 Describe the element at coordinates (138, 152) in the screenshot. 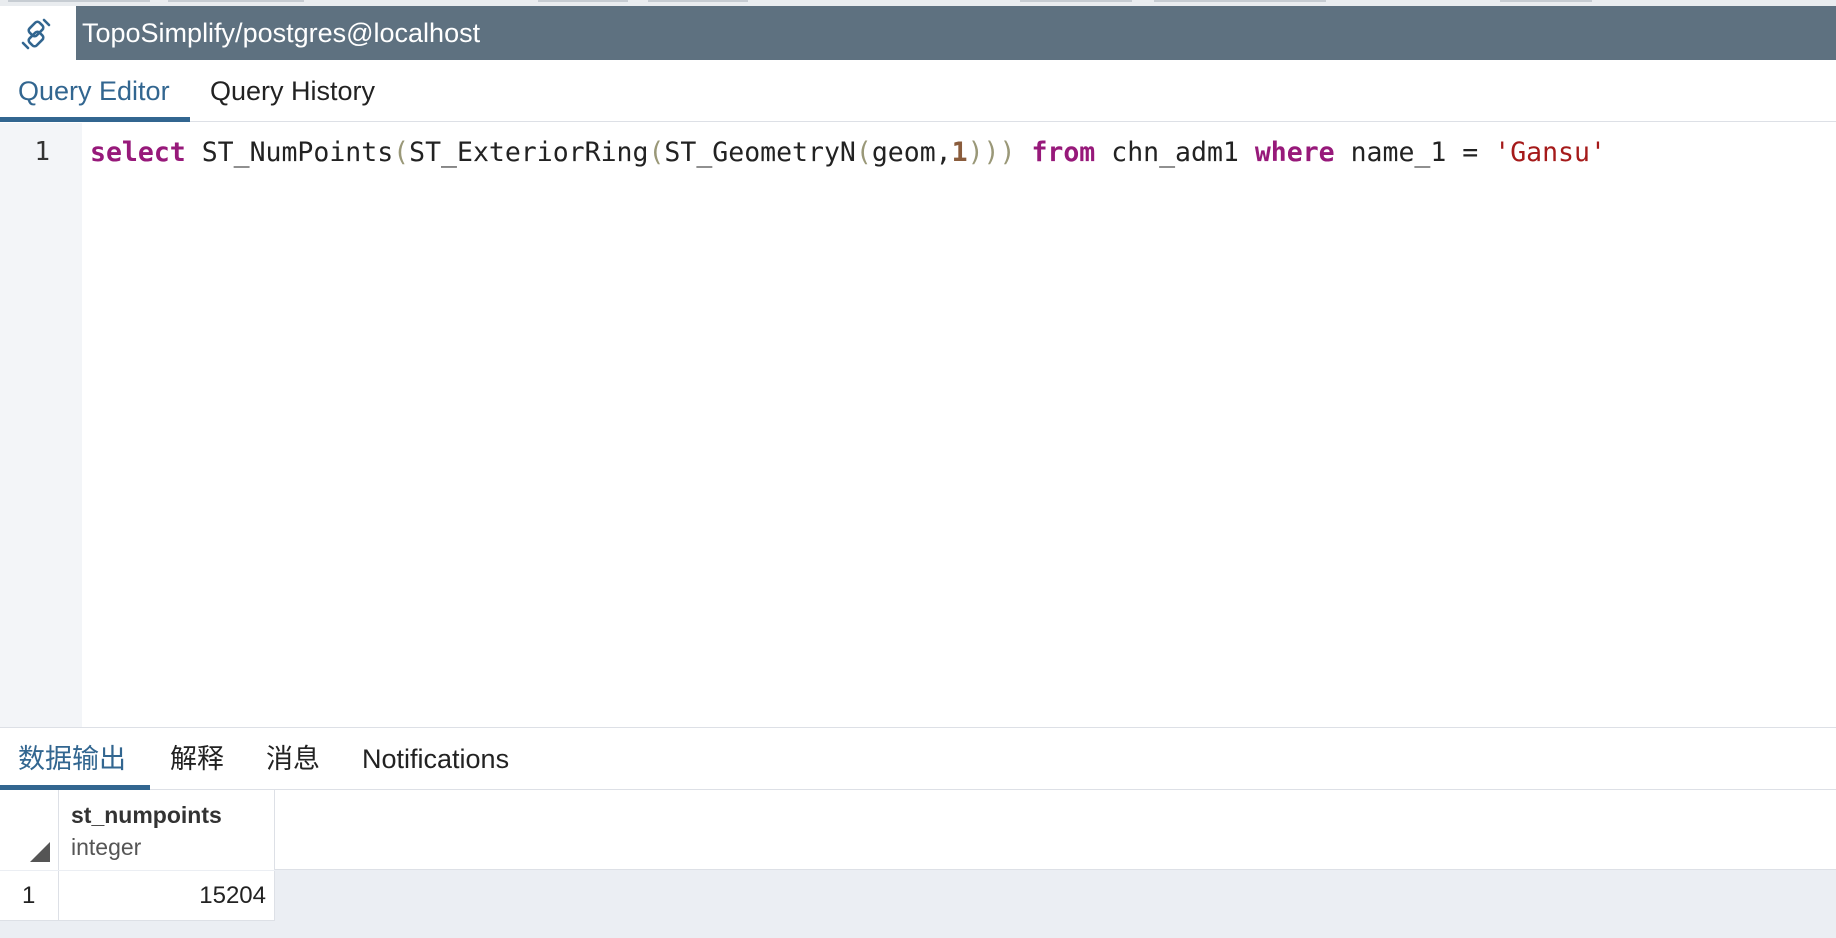

I see `keyword-select: select` at that location.